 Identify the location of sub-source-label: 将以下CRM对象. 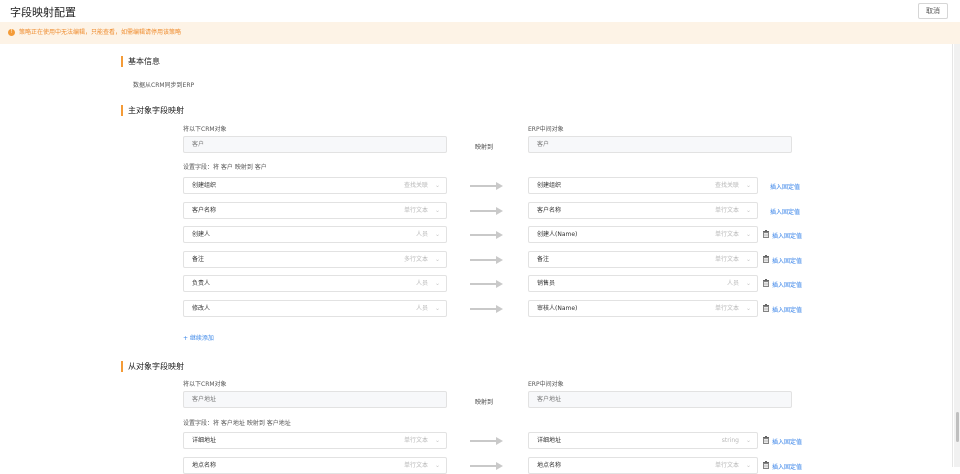
(205, 384).